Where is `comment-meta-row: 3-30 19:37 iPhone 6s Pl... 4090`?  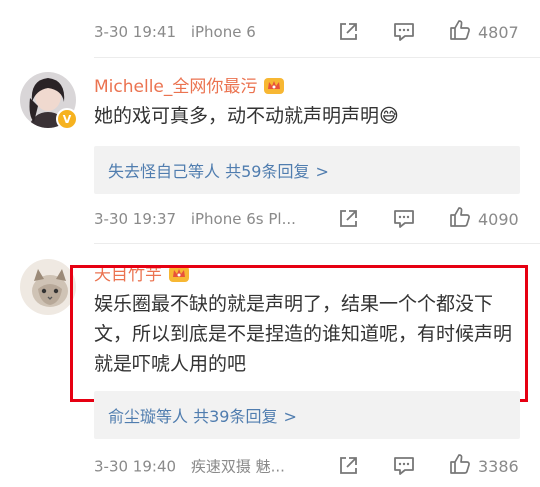
comment-meta-row: 3-30 19:37 iPhone 6s Pl... 4090 is located at coordinates (270, 219).